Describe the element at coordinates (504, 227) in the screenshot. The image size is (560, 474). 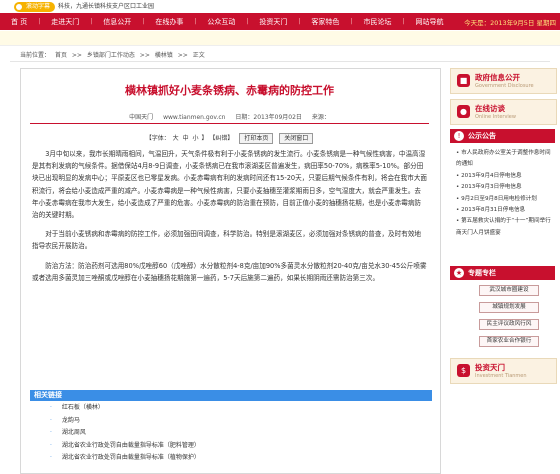
I see `announcement-item: • 第五届救灾认捐的于“十一”期间举行 商天门人月饼盛宴` at that location.